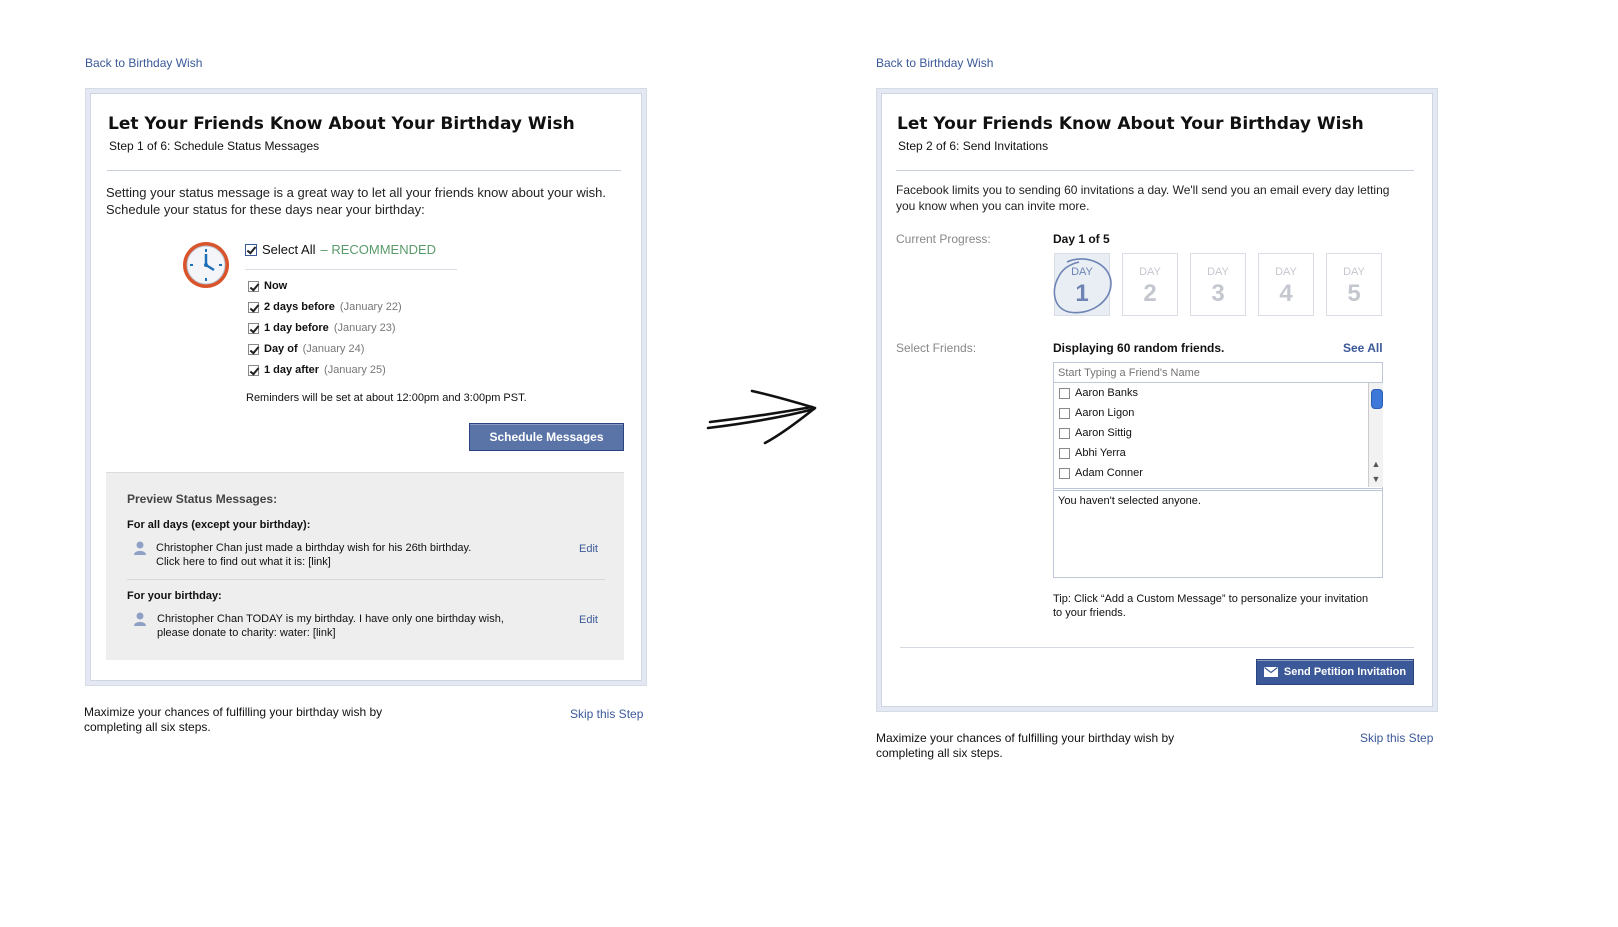 This screenshot has width=1618, height=927. I want to click on preview-heading: Preview Status Messages:, so click(202, 499).